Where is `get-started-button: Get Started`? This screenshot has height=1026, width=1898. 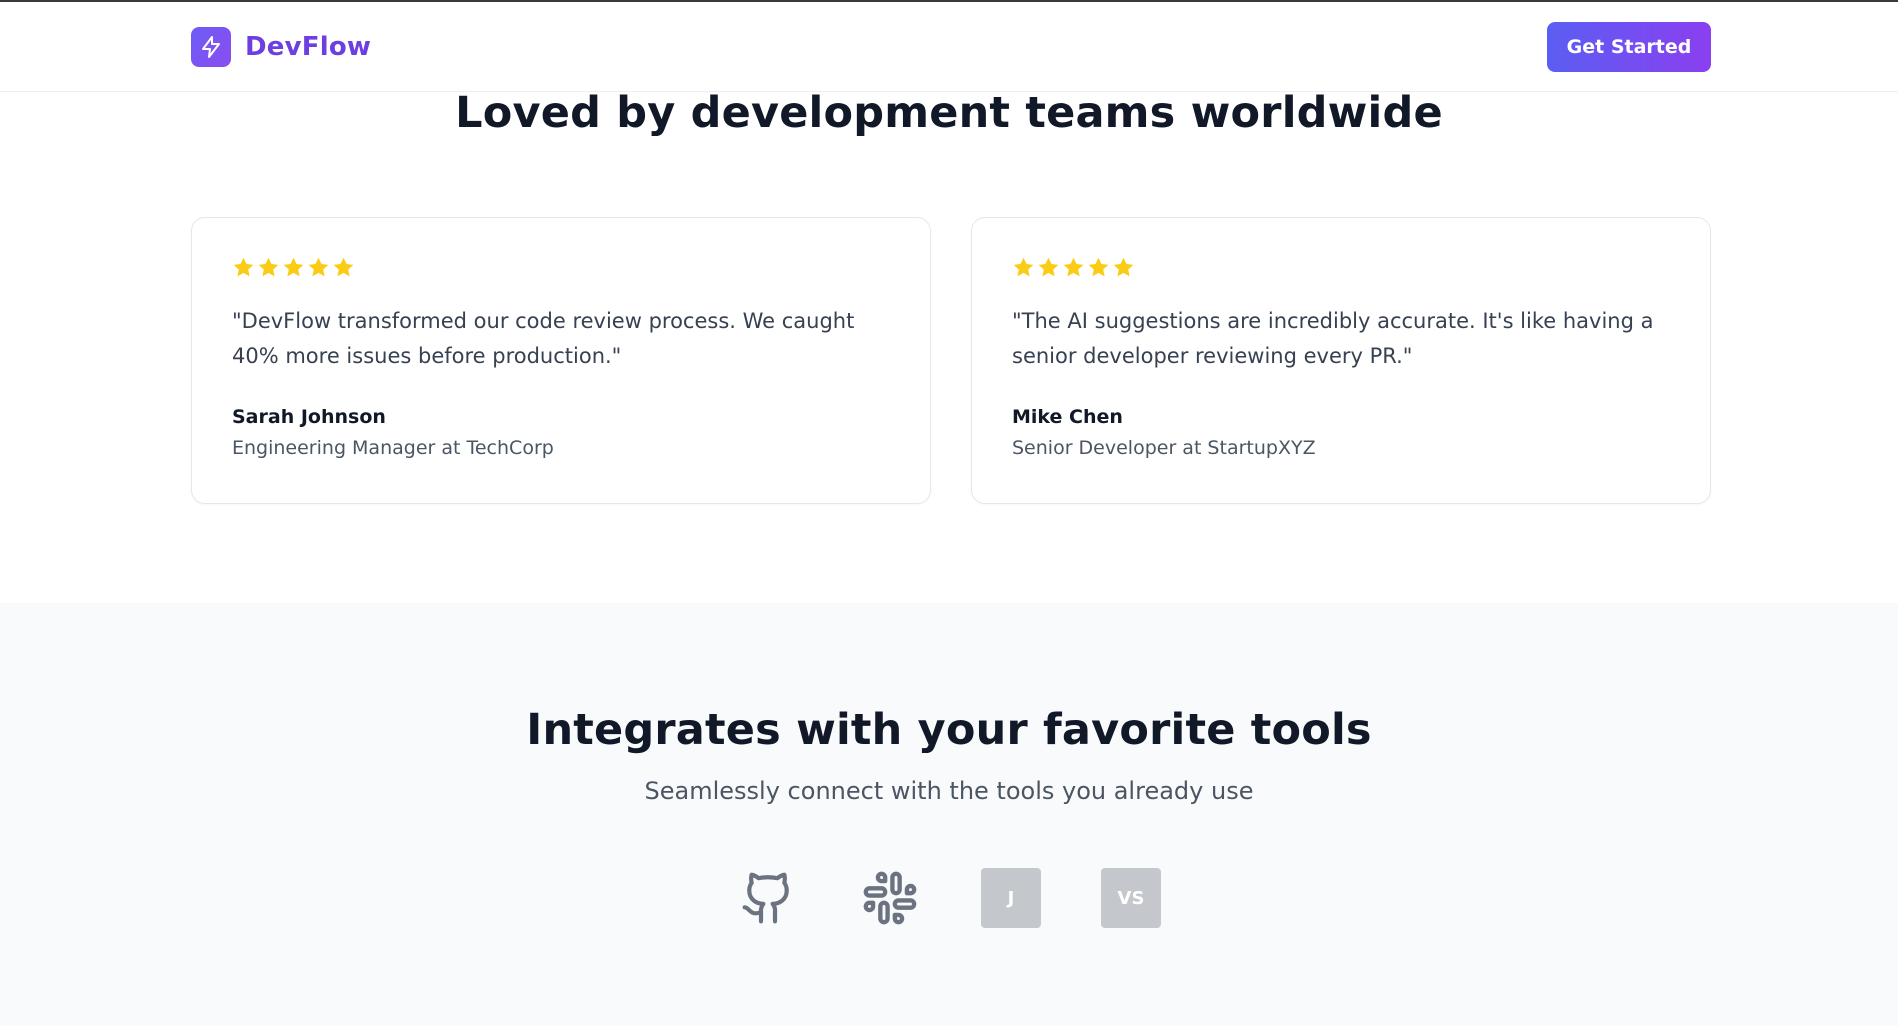 get-started-button: Get Started is located at coordinates (1629, 47).